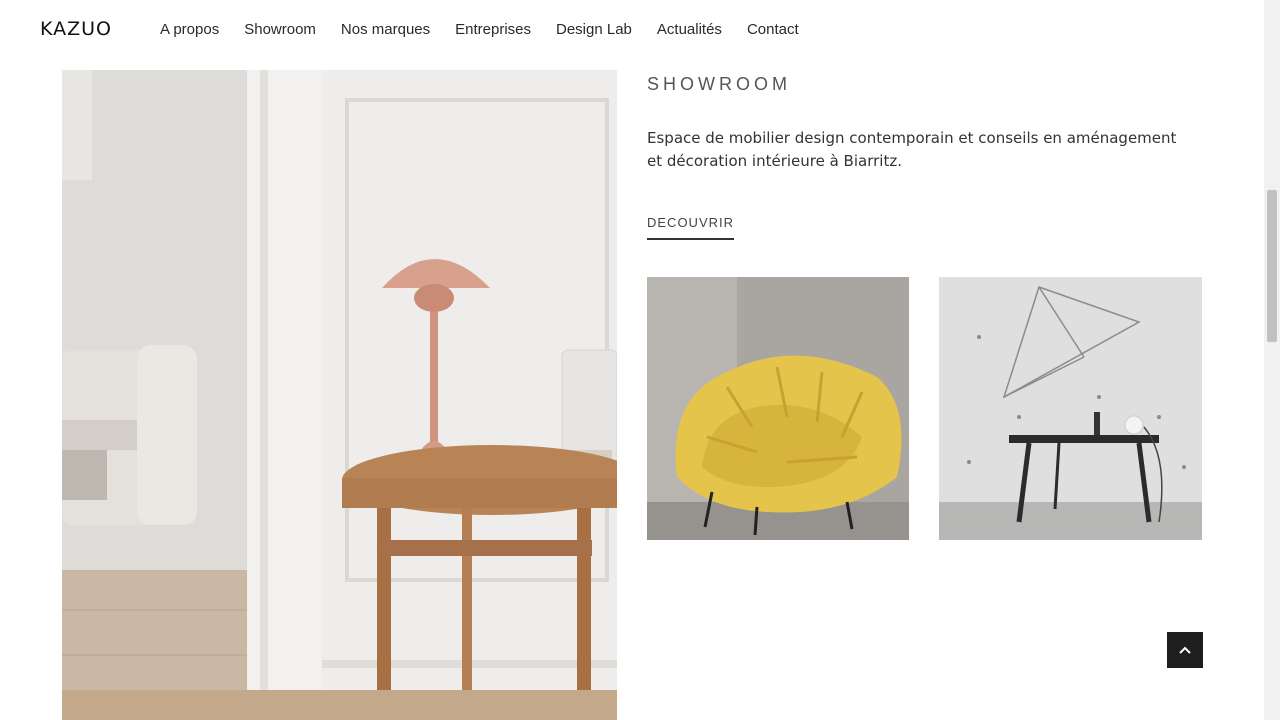 This screenshot has height=720, width=1280. I want to click on discover-link: DECOUVRIR, so click(691, 227).